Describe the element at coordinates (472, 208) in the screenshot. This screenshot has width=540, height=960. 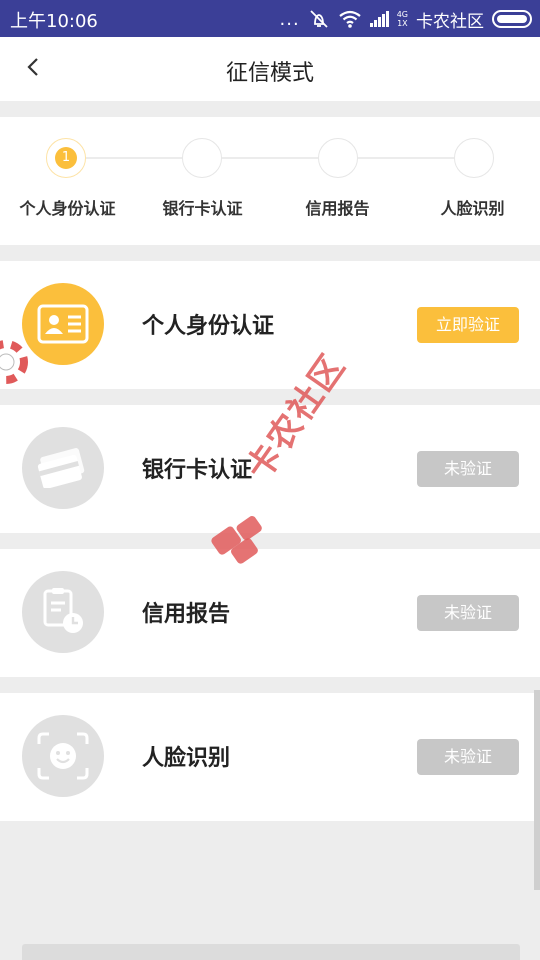
I see `step-4-label: 人脸识别` at that location.